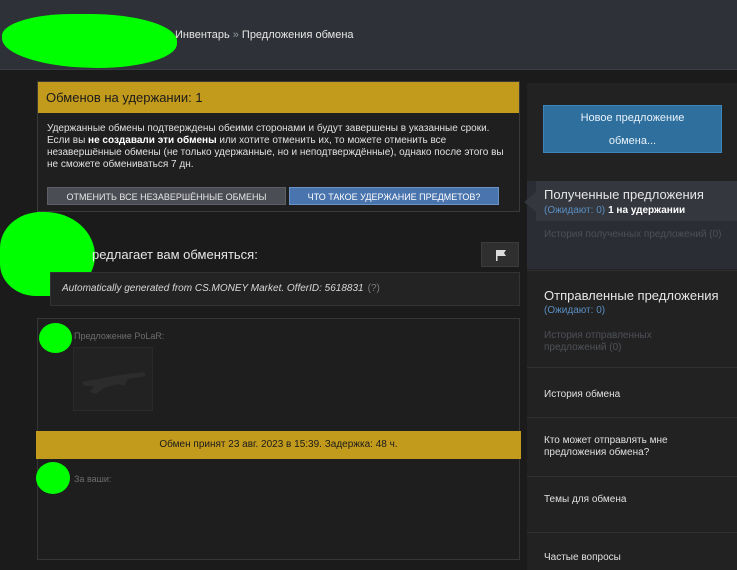 Image resolution: width=737 pixels, height=570 pixels. I want to click on trade-item-slot, so click(113, 379).